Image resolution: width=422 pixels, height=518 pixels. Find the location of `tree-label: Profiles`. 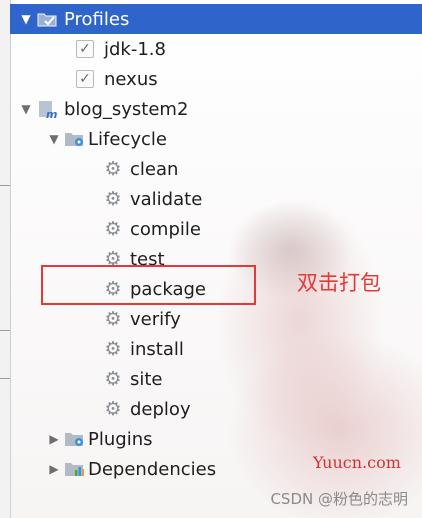

tree-label: Profiles is located at coordinates (97, 19).